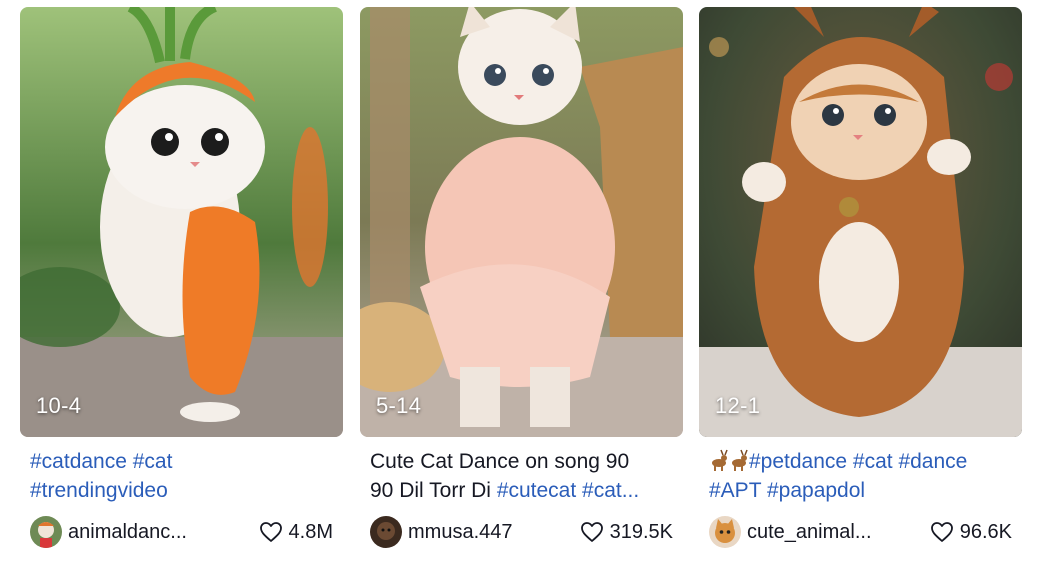  I want to click on caption-line: #catdance #cat, so click(181, 461).